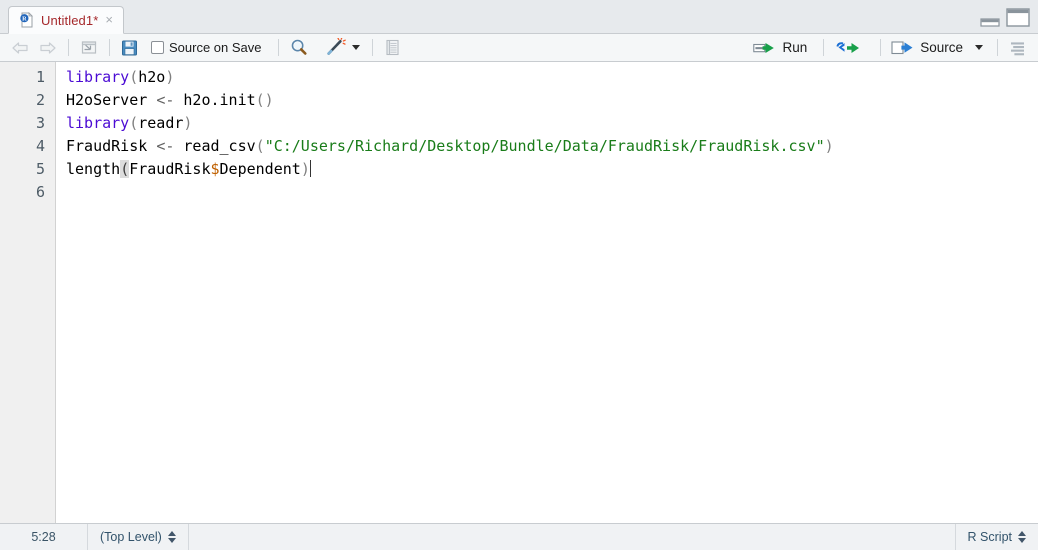 This screenshot has width=1038, height=550. What do you see at coordinates (342, 48) in the screenshot?
I see `code-tools-button` at bounding box center [342, 48].